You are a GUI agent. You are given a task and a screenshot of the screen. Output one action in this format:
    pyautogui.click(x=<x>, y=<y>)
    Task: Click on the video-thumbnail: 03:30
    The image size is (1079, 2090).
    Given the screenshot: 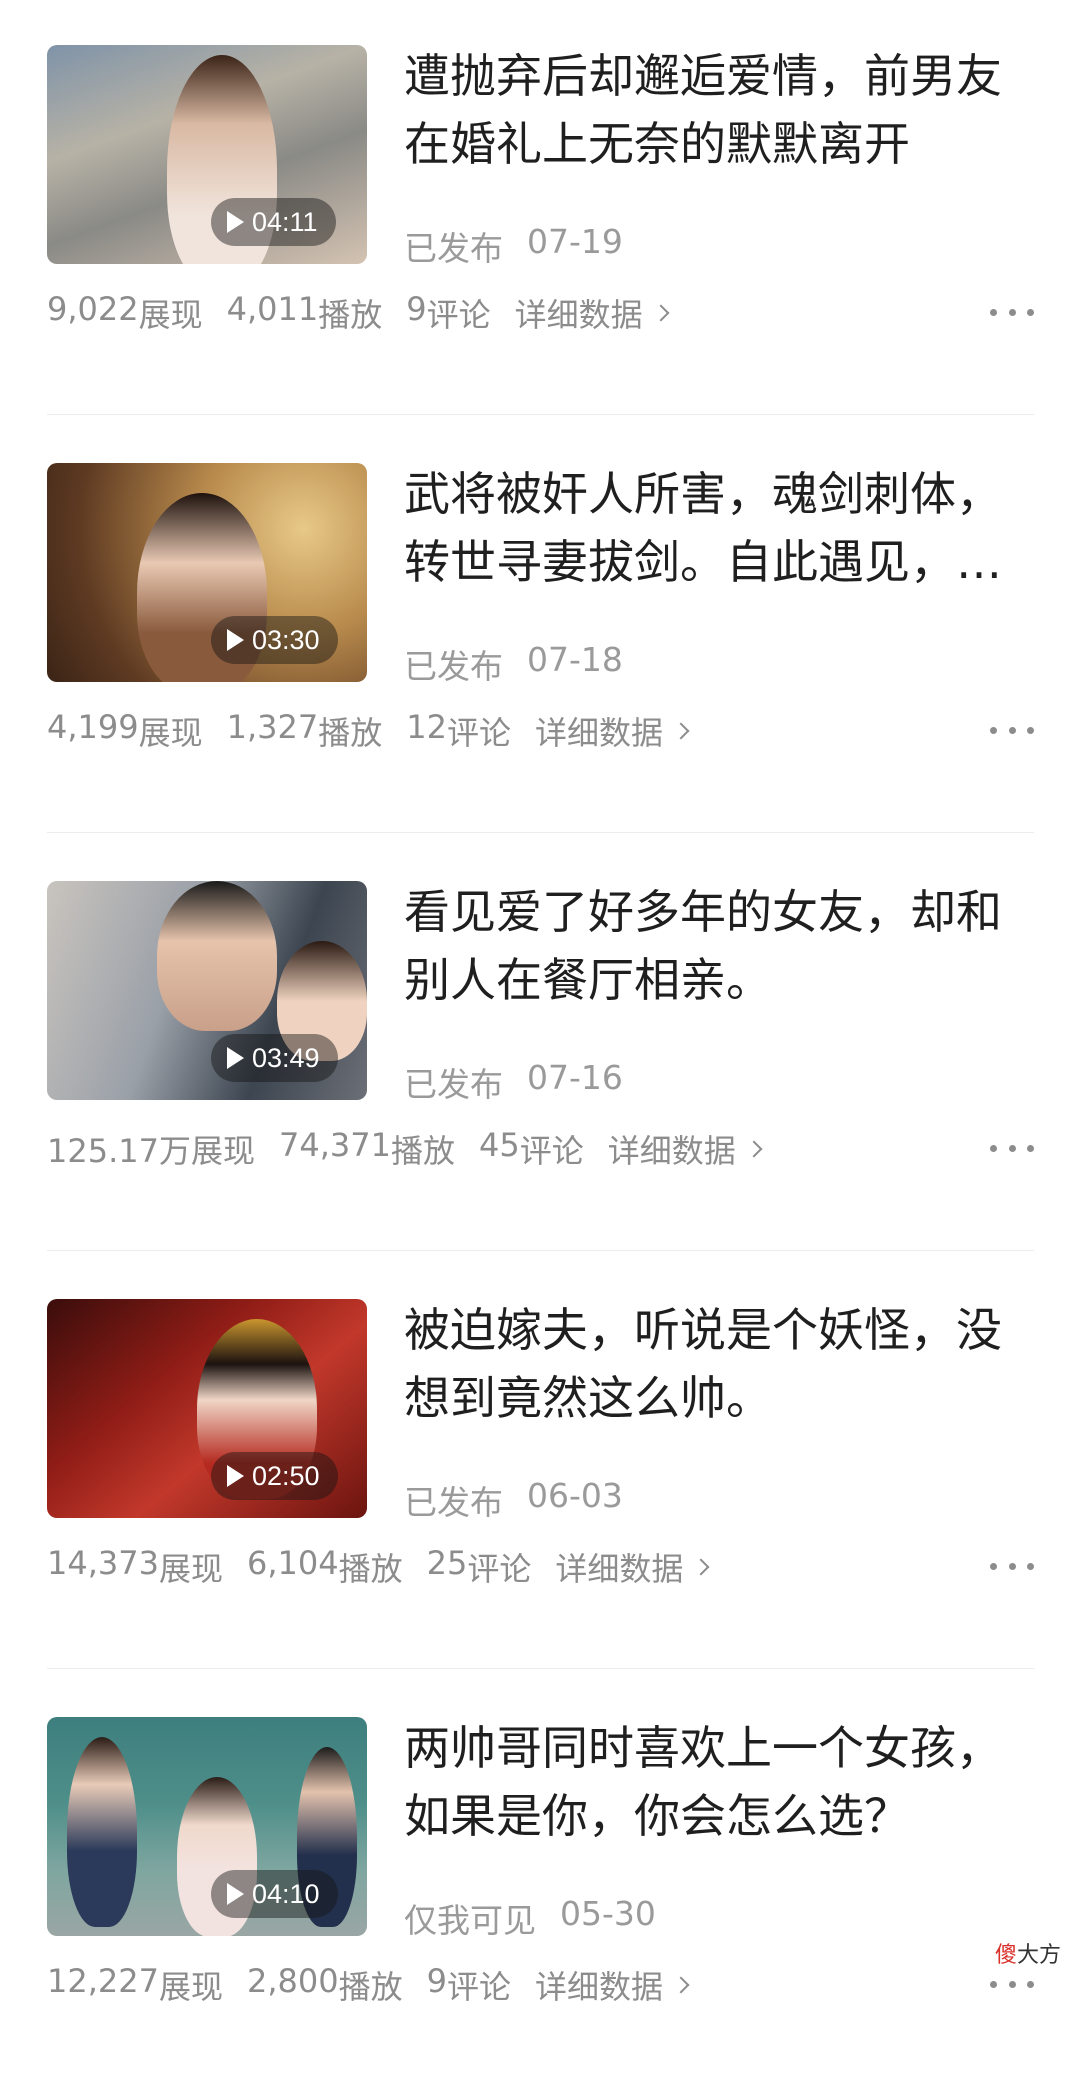 What is the action you would take?
    pyautogui.click(x=207, y=572)
    